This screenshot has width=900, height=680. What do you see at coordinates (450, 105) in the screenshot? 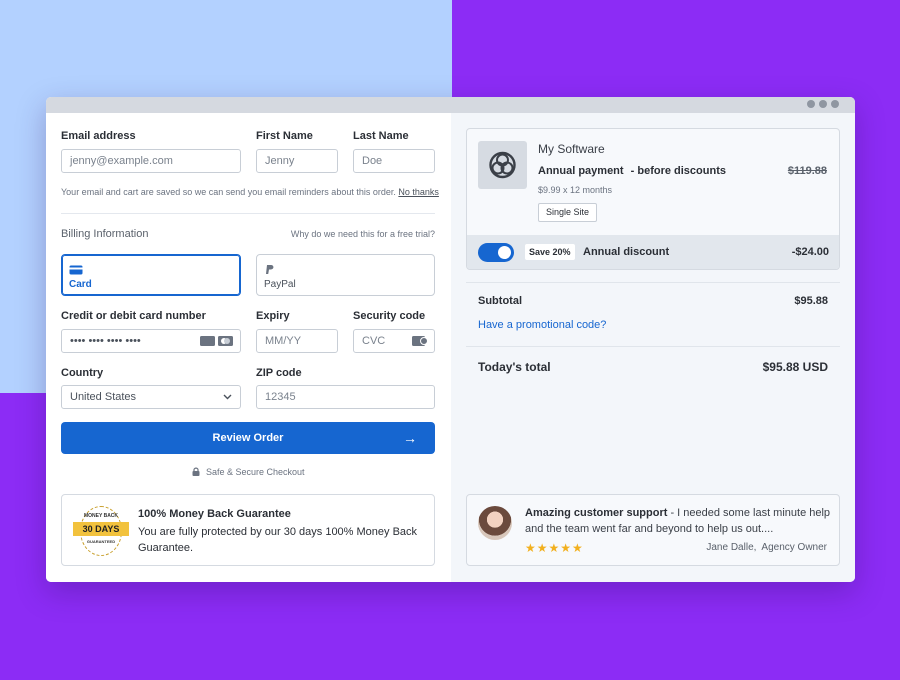
I see `window-titlebar` at bounding box center [450, 105].